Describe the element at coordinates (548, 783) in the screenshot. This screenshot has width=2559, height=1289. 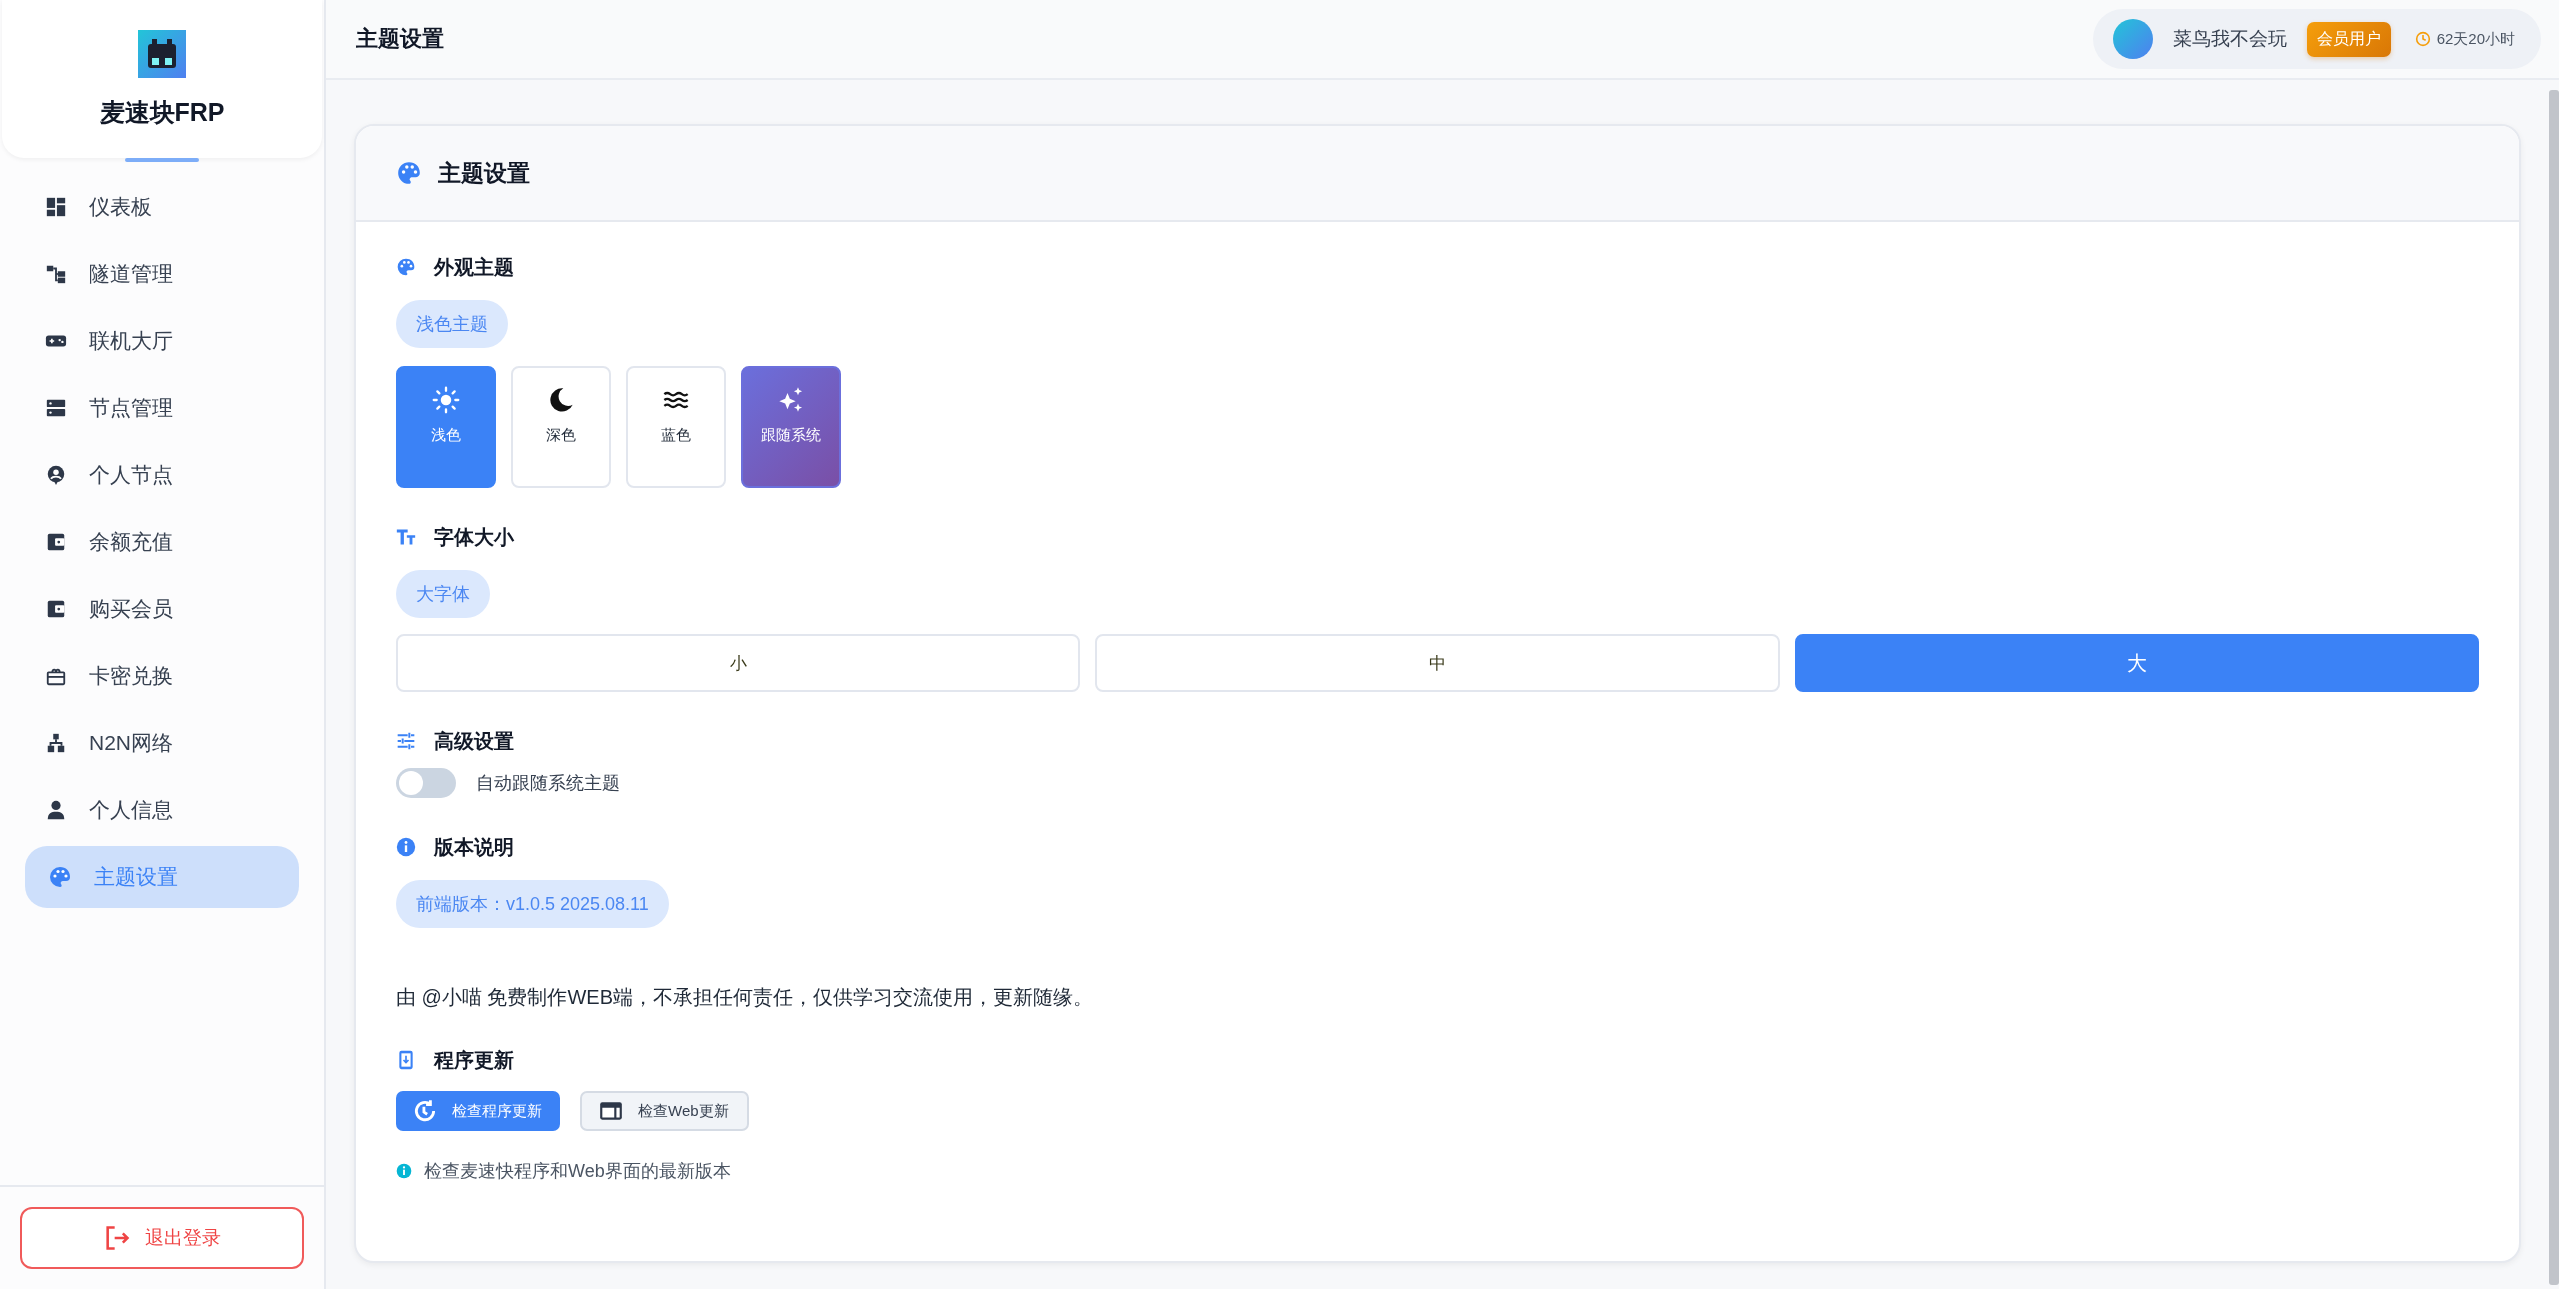
I see `toggle-label: 自动跟随系统主题` at that location.